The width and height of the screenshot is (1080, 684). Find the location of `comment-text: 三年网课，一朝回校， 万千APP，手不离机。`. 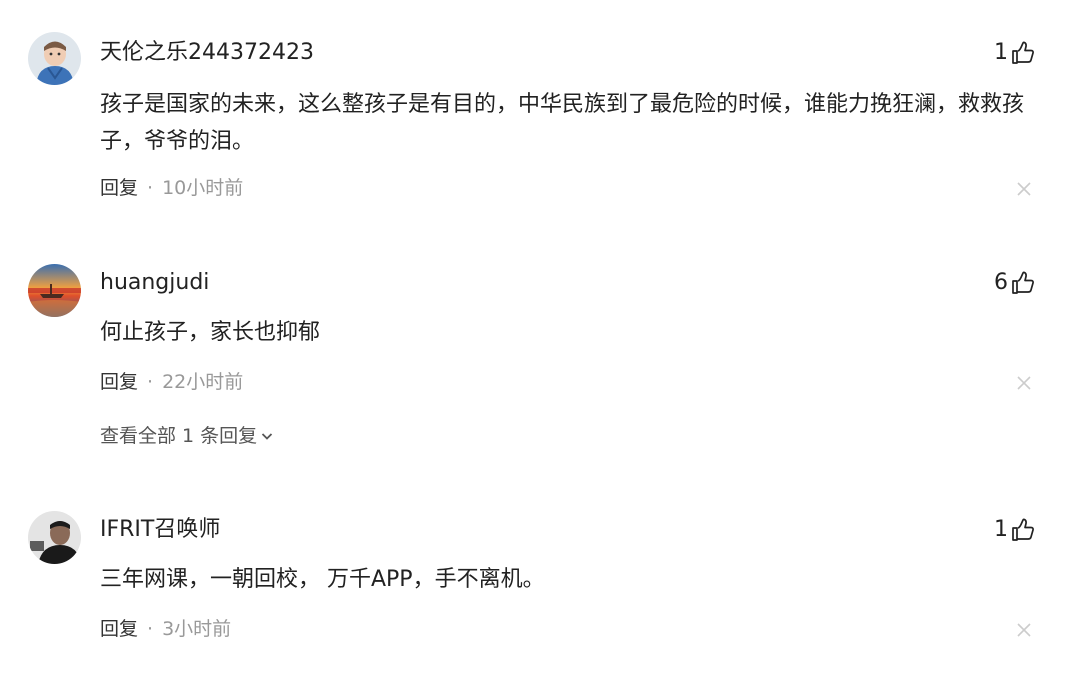

comment-text: 三年网课，一朝回校， 万千APP，手不离机。 is located at coordinates (322, 579).